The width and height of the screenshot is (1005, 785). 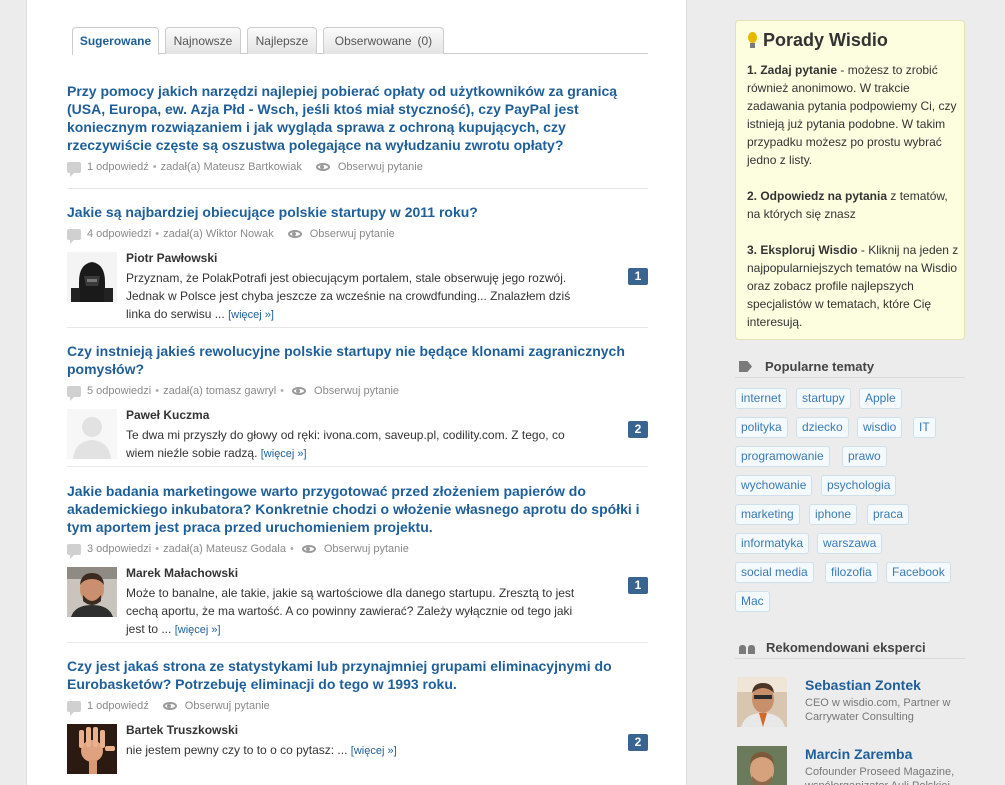 What do you see at coordinates (782, 456) in the screenshot?
I see `topic-tag: programowanie` at bounding box center [782, 456].